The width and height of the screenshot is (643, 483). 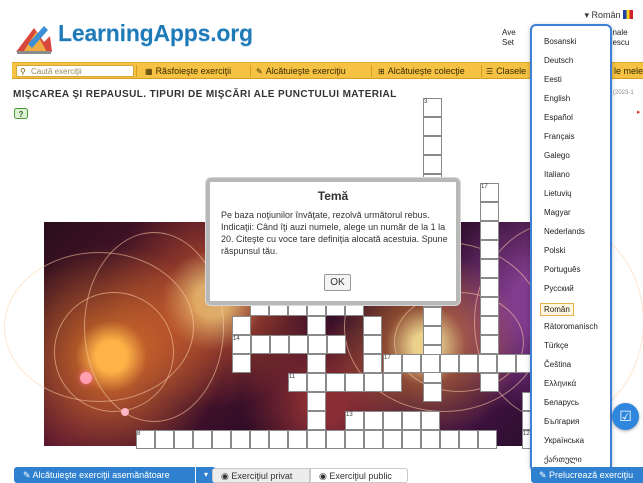 What do you see at coordinates (564, 440) in the screenshot?
I see `language-option: Українська` at bounding box center [564, 440].